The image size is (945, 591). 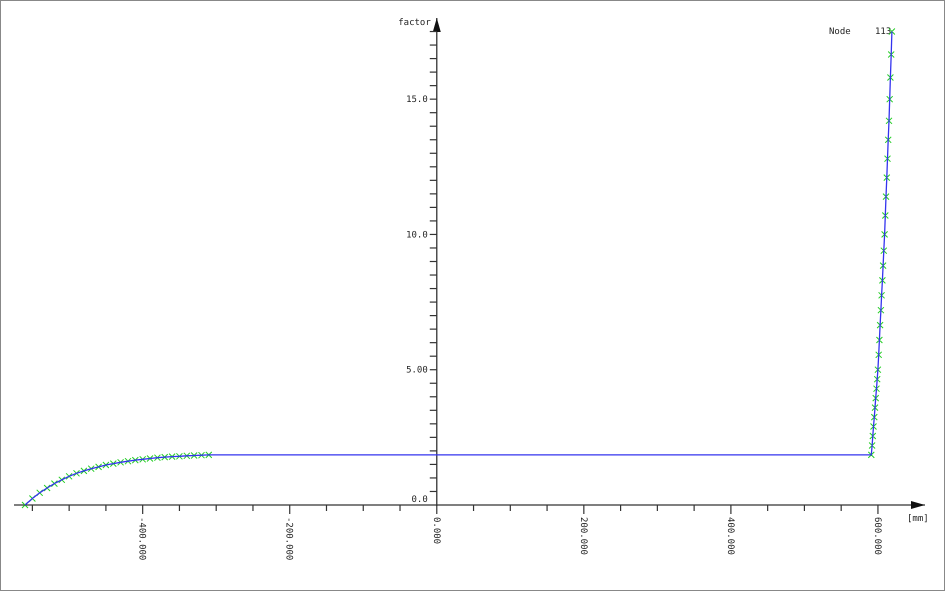 I want to click on tick-label: 600.000, so click(x=877, y=536).